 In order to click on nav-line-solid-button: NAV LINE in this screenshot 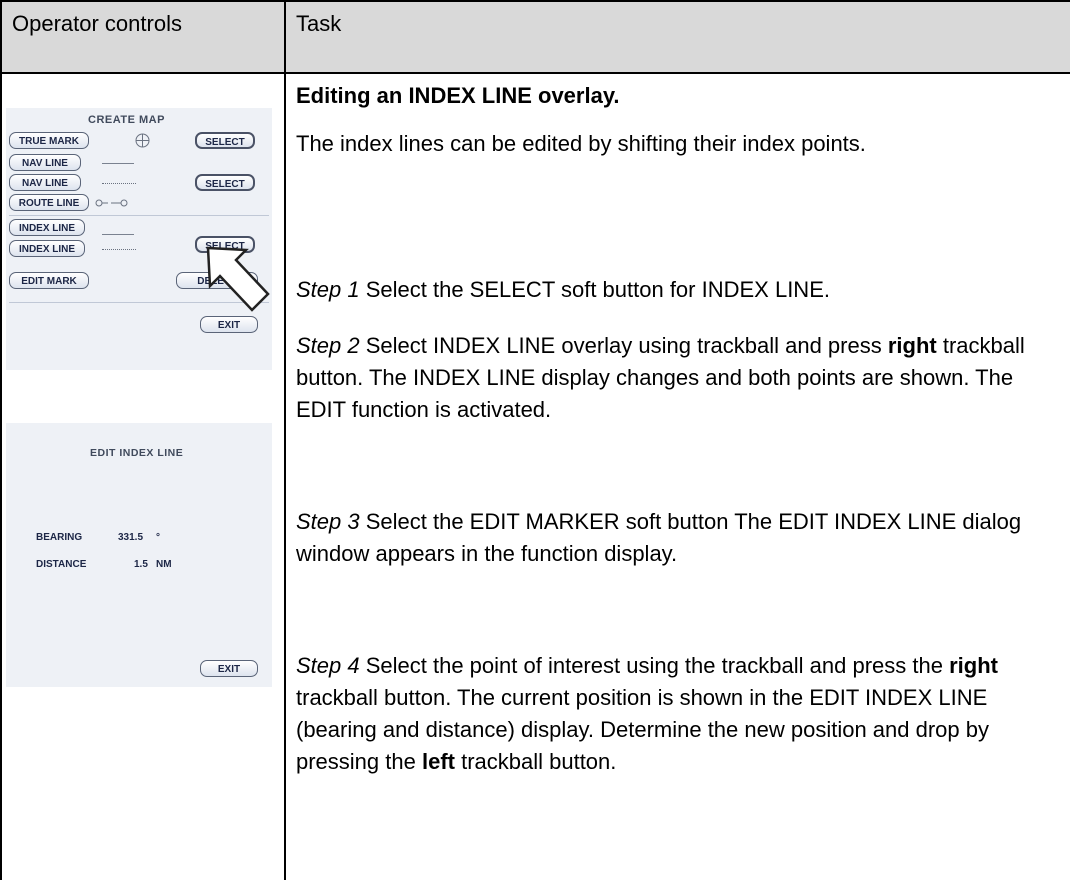, I will do `click(45, 162)`.